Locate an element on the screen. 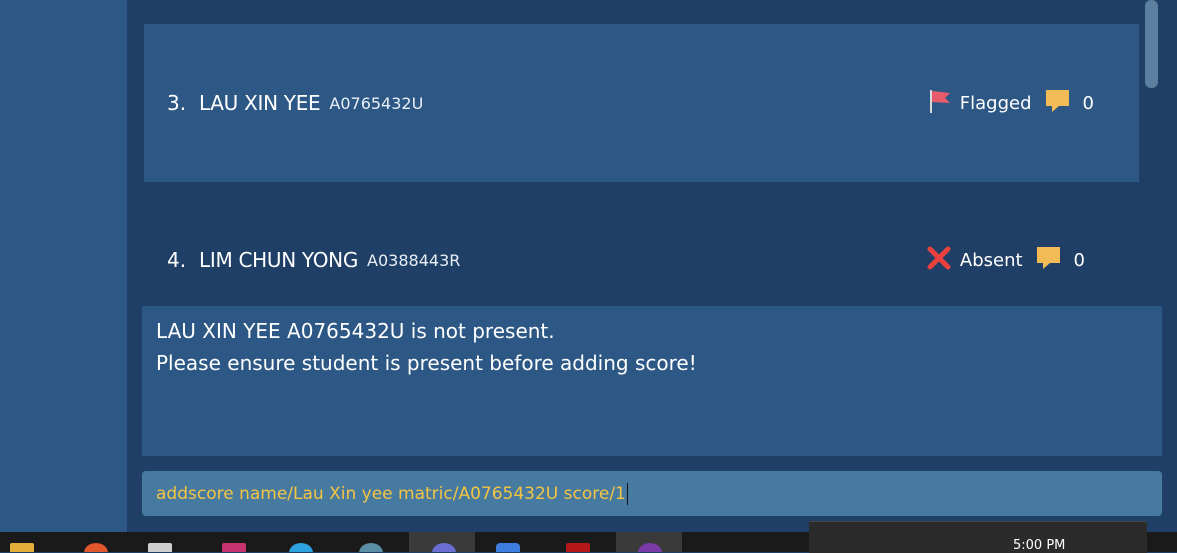  scrollbar-thumb is located at coordinates (1151, 44).